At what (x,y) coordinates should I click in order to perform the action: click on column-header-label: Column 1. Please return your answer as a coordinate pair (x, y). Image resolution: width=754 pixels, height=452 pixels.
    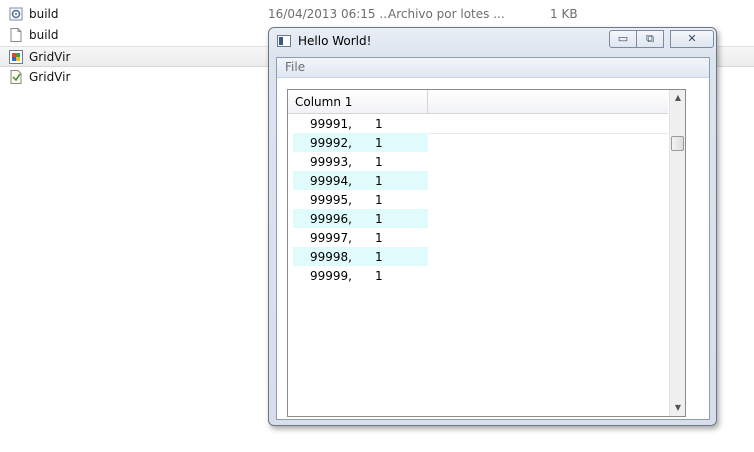
    Looking at the image, I should click on (324, 102).